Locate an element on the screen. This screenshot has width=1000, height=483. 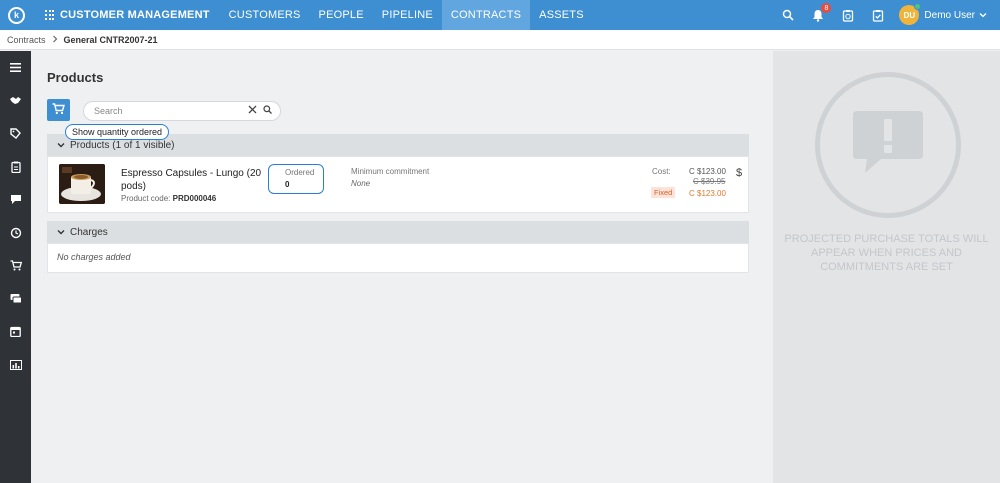
dollar-icon: $ is located at coordinates (739, 173).